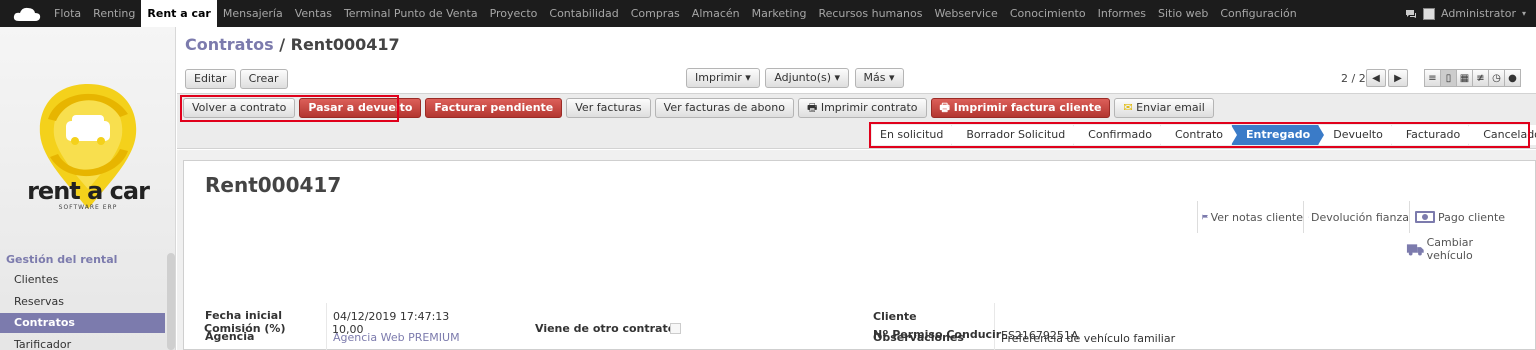  What do you see at coordinates (870, 13) in the screenshot?
I see `menu-rrhh: Recursos humanos` at bounding box center [870, 13].